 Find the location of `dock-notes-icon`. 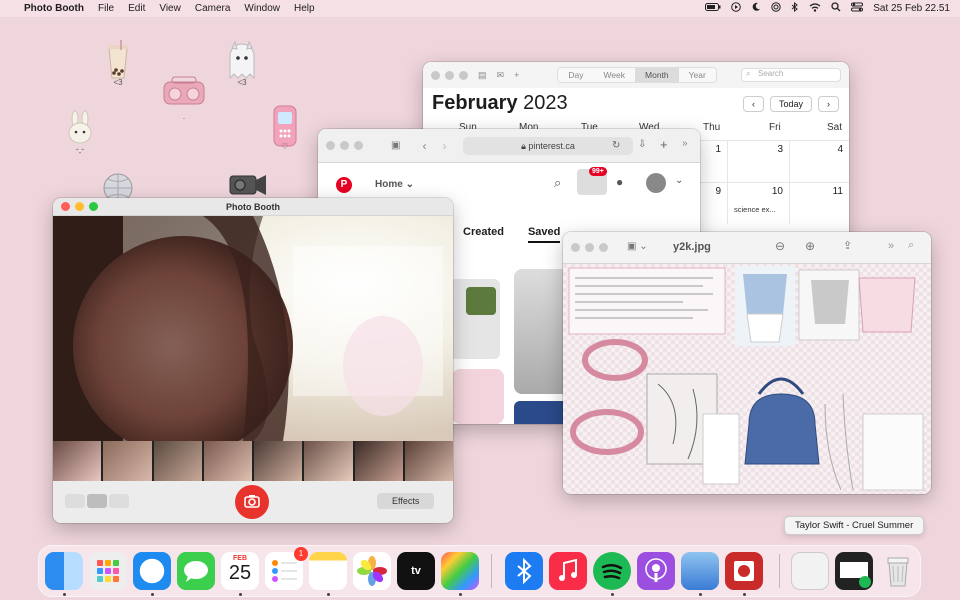

dock-notes-icon is located at coordinates (328, 571).